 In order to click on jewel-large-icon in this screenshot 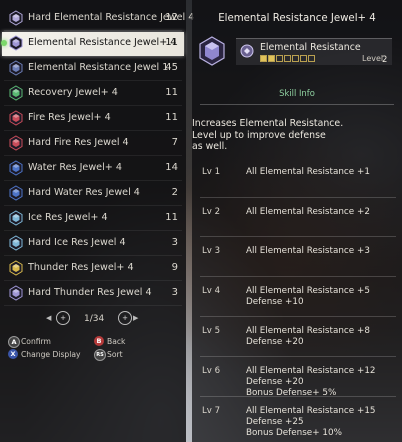, I will do `click(212, 51)`.